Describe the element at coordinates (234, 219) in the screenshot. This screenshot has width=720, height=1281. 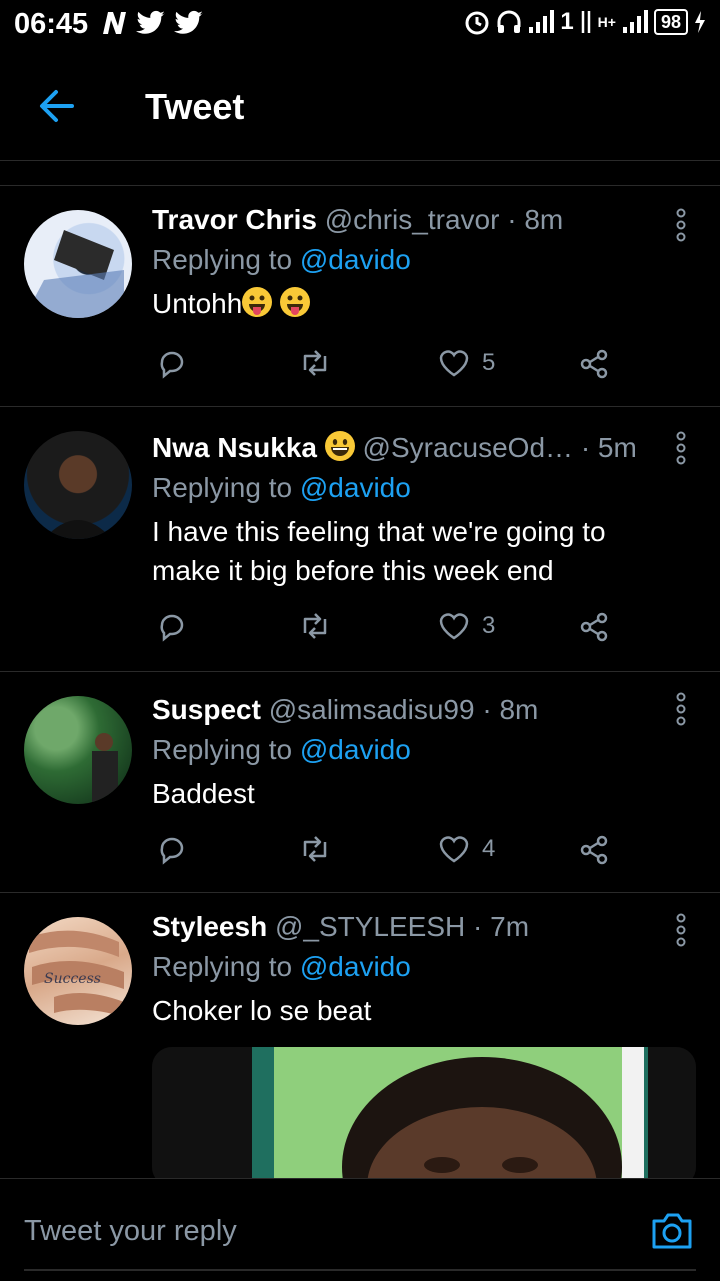
I see `author-name: Travor Chris` at that location.